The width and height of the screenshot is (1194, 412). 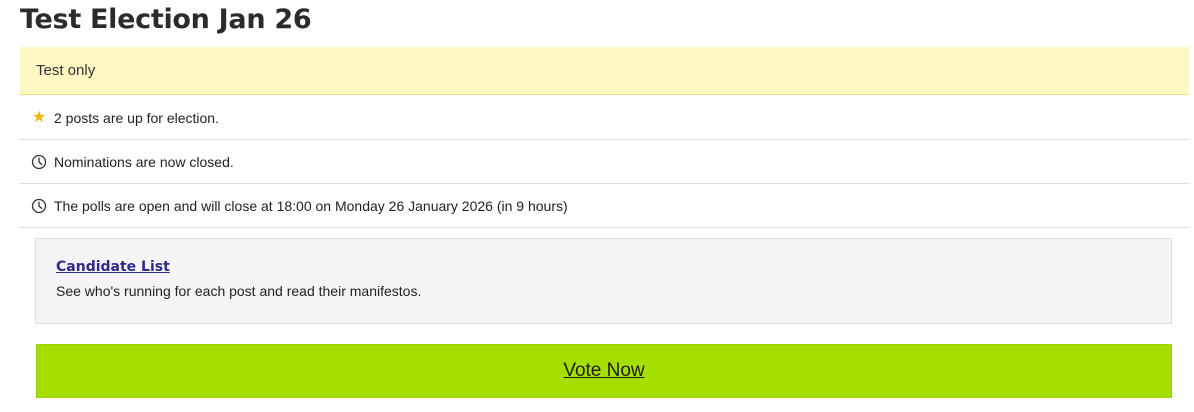 What do you see at coordinates (66, 70) in the screenshot?
I see `test-notice-text: Test only` at bounding box center [66, 70].